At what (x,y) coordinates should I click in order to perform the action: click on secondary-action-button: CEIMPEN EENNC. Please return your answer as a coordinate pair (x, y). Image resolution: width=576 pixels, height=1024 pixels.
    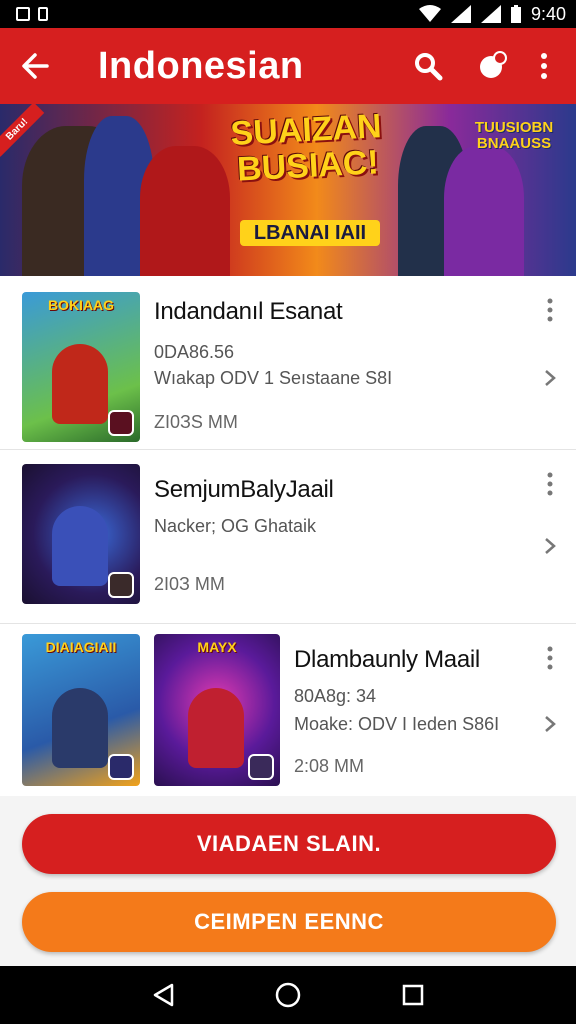
    Looking at the image, I should click on (289, 922).